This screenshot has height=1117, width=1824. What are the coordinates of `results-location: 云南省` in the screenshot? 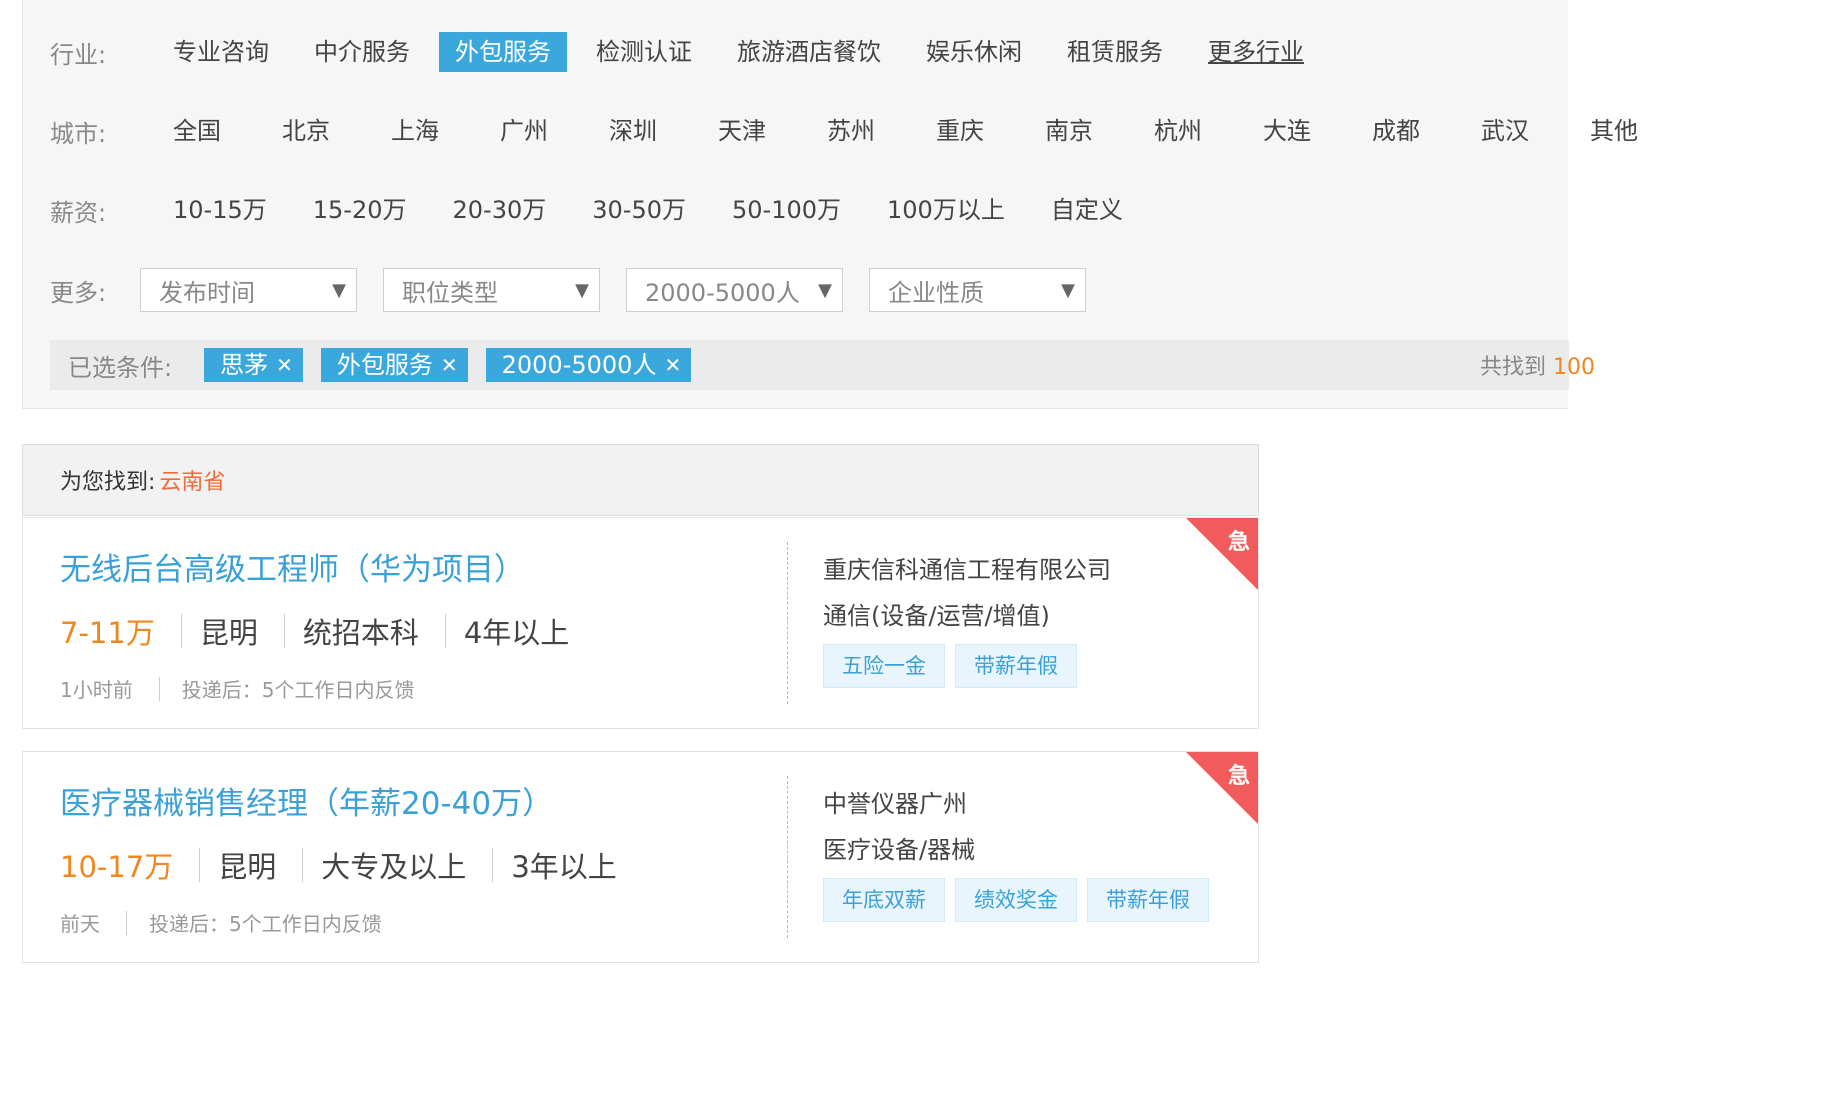 It's located at (192, 480).